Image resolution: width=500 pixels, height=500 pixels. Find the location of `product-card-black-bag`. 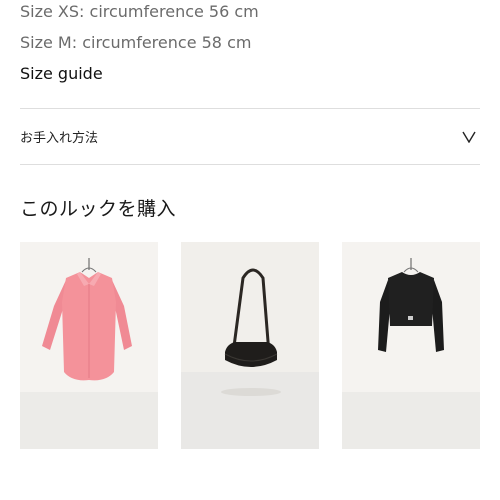

product-card-black-bag is located at coordinates (250, 345).